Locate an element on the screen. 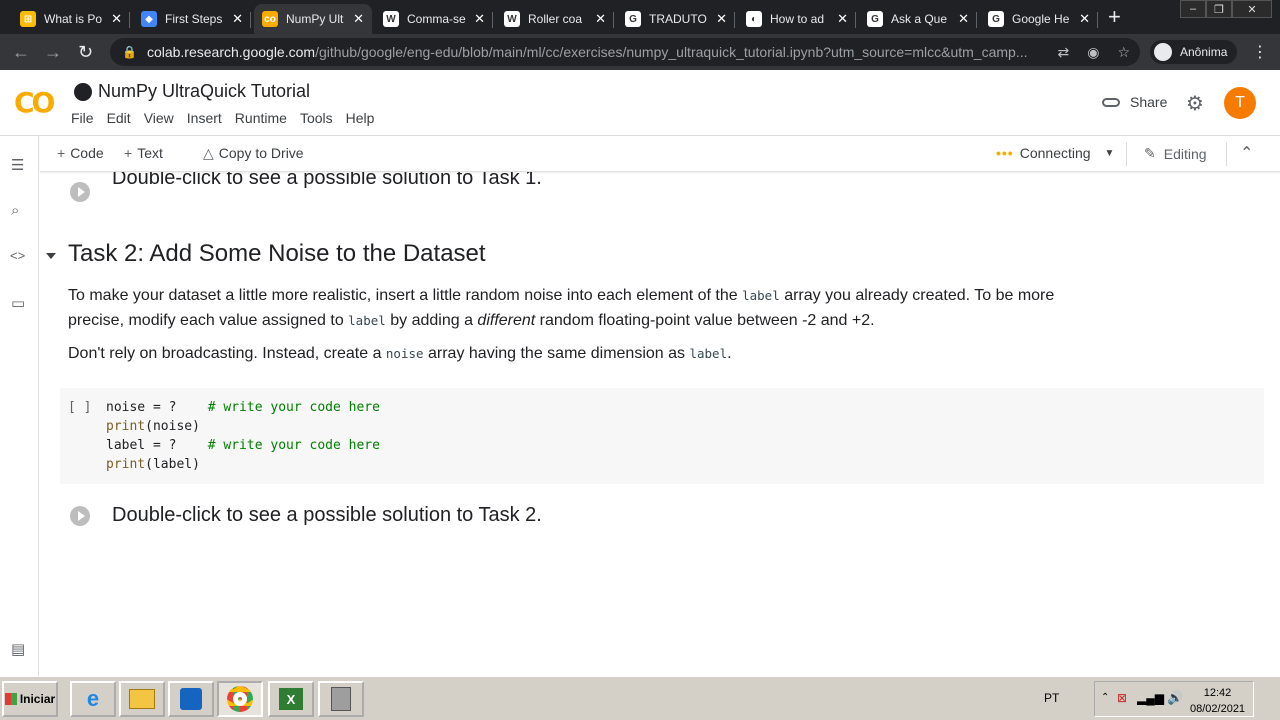 The height and width of the screenshot is (720, 1280). search-icon: ⌕ is located at coordinates (15, 210).